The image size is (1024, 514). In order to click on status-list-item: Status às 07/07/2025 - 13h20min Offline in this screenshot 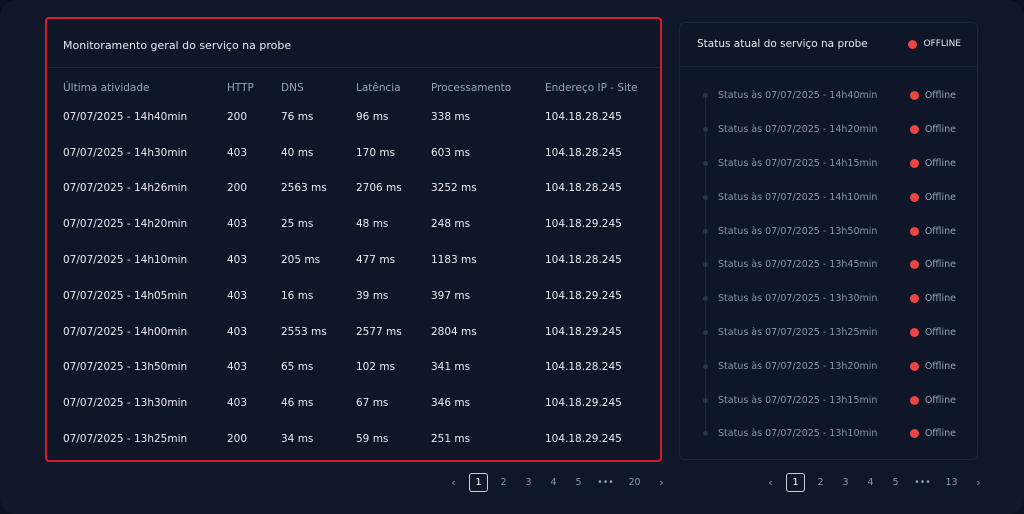, I will do `click(828, 366)`.